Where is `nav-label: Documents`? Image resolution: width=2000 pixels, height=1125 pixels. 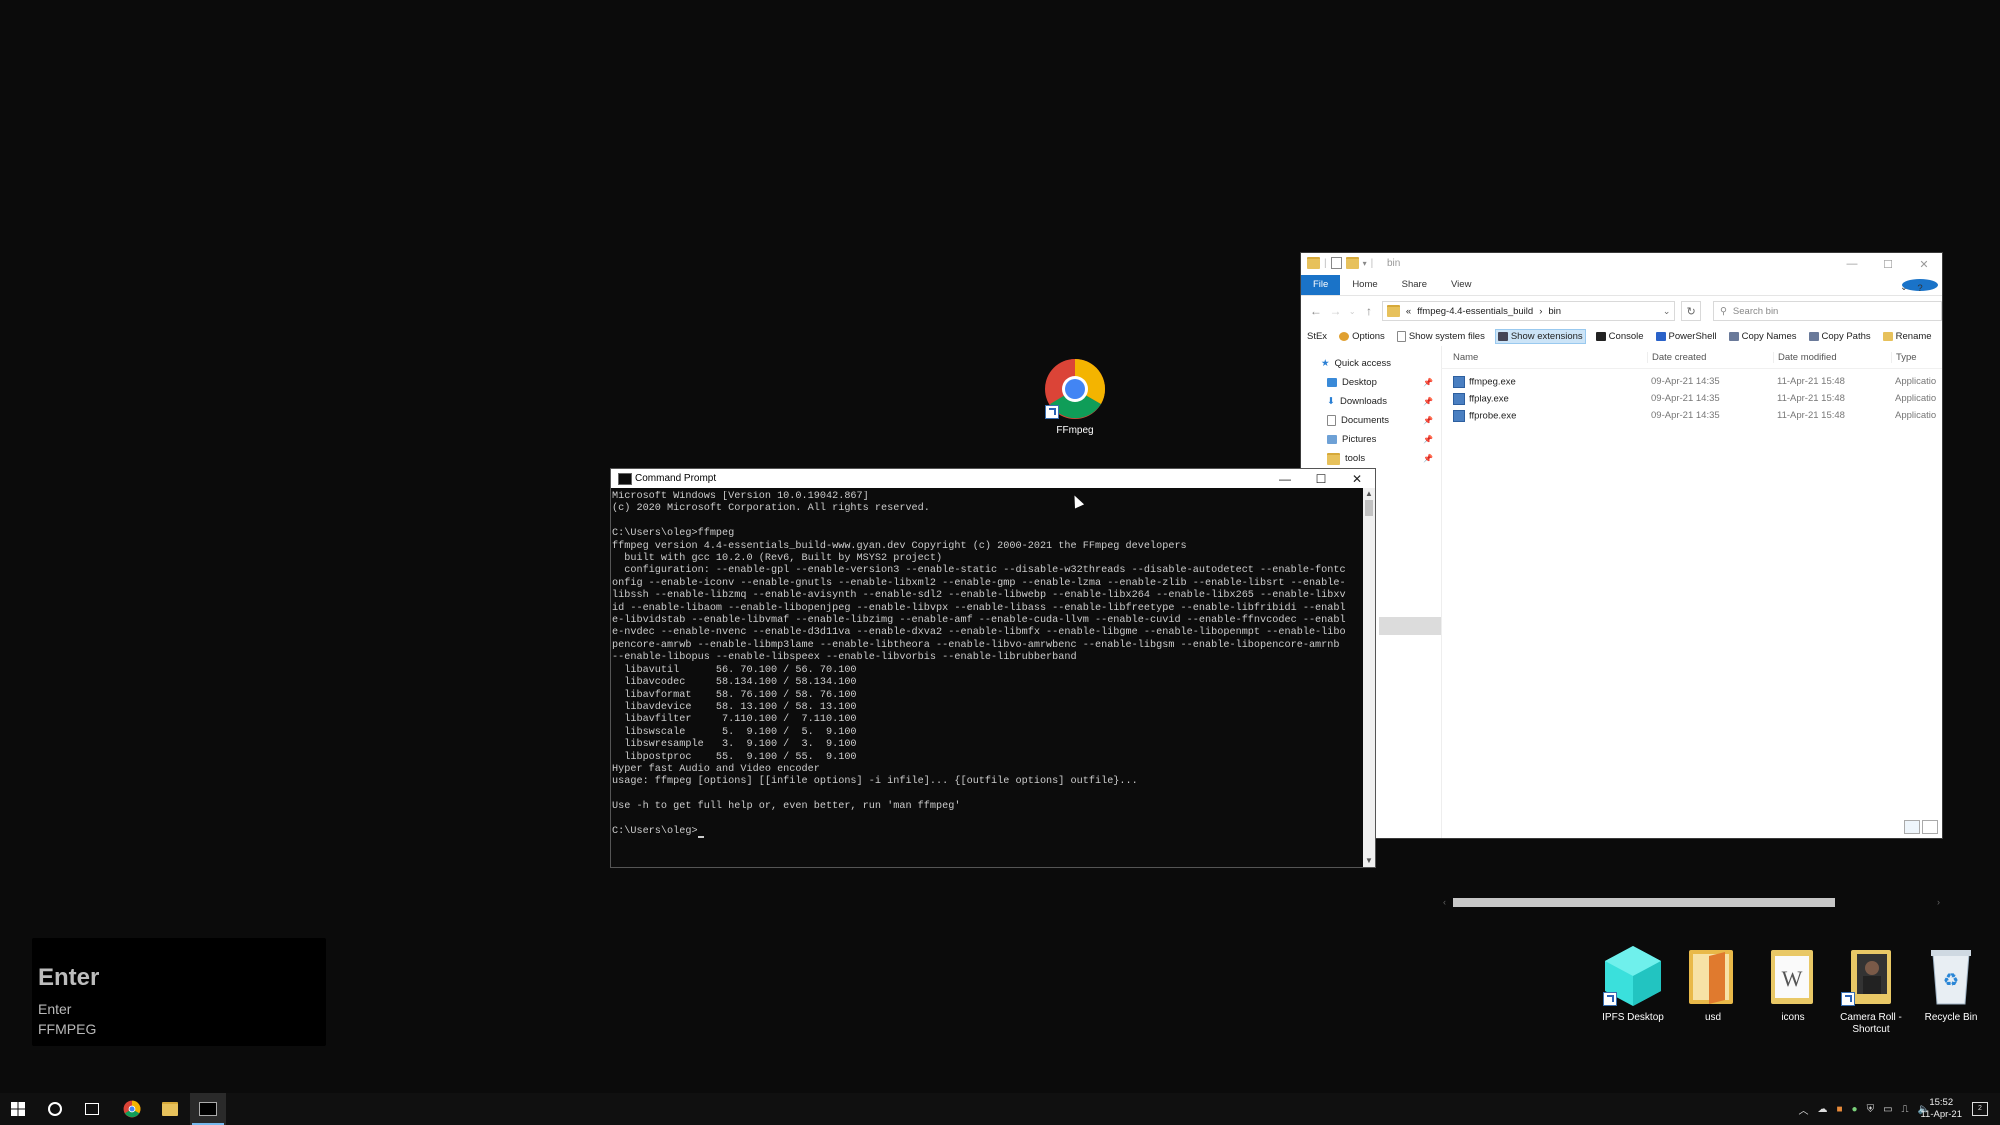 nav-label: Documents is located at coordinates (1365, 420).